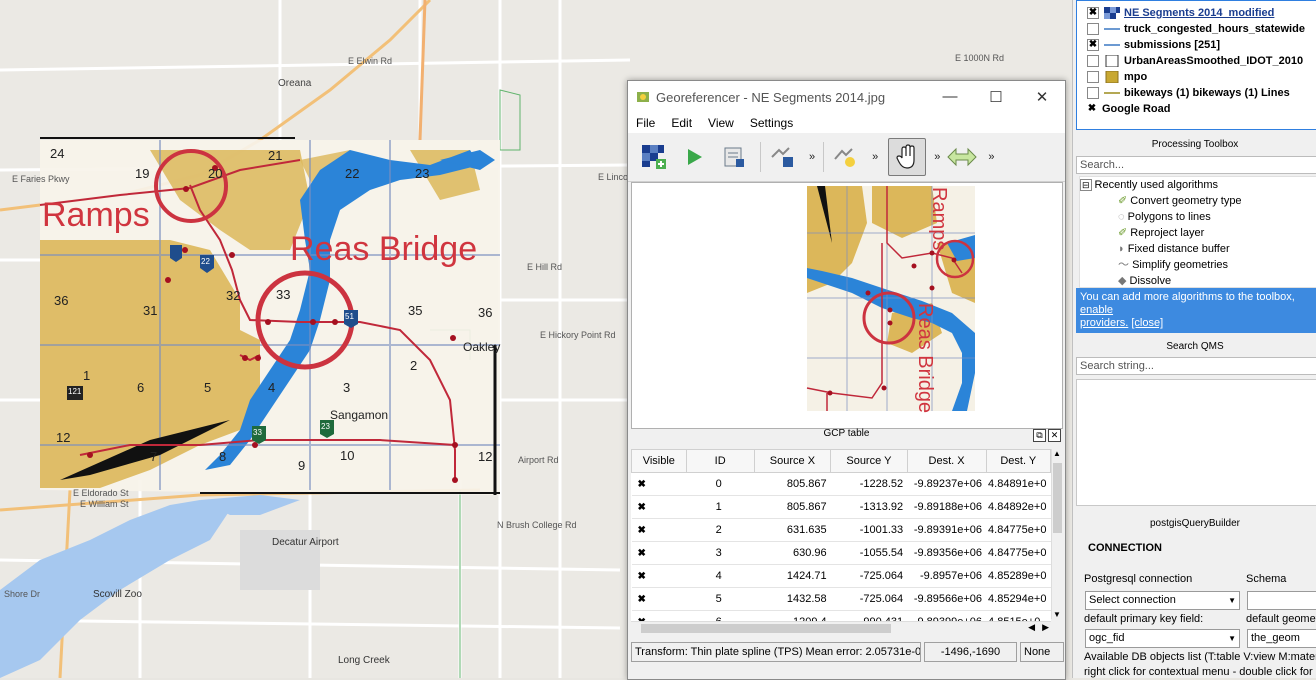 This screenshot has height=680, width=1316. Describe the element at coordinates (1147, 323) in the screenshot. I see `close-link: [close]` at that location.